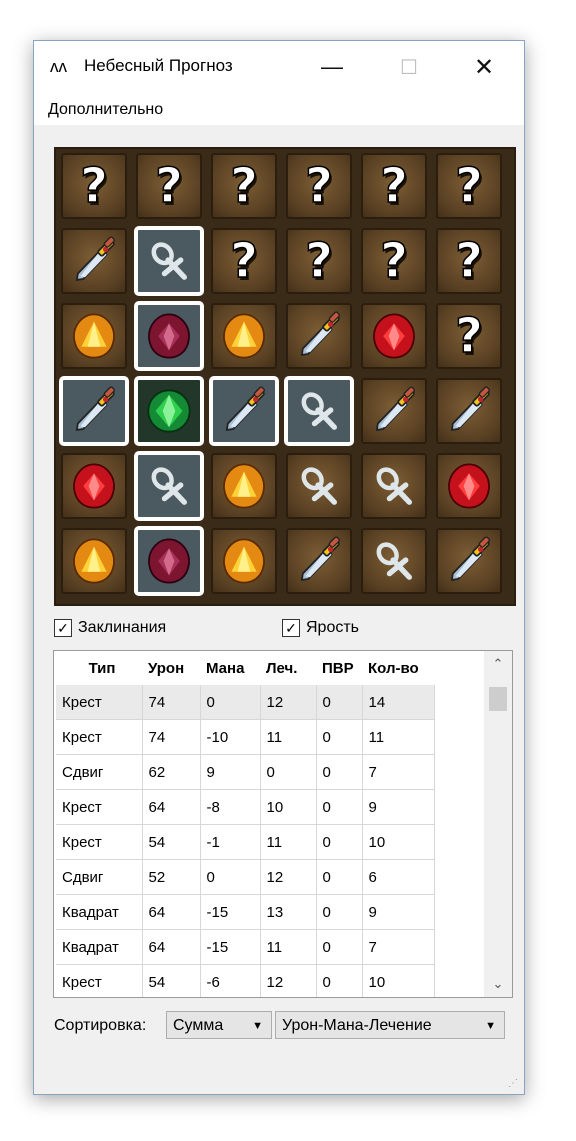 This screenshot has height=1141, width=576. I want to click on spells-checkbox-box: ✓, so click(63, 628).